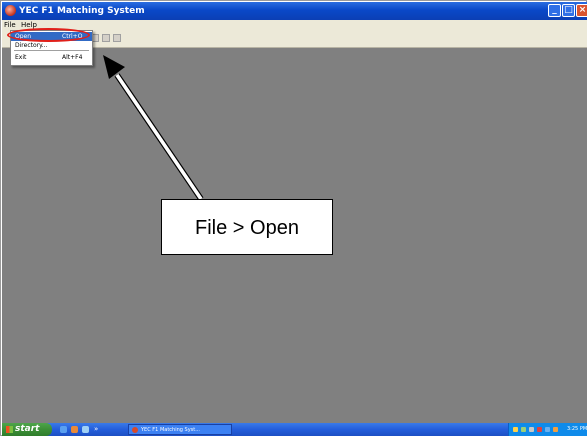 The height and width of the screenshot is (437, 587). Describe the element at coordinates (74, 429) in the screenshot. I see `quicklaunch-browser-icon` at that location.